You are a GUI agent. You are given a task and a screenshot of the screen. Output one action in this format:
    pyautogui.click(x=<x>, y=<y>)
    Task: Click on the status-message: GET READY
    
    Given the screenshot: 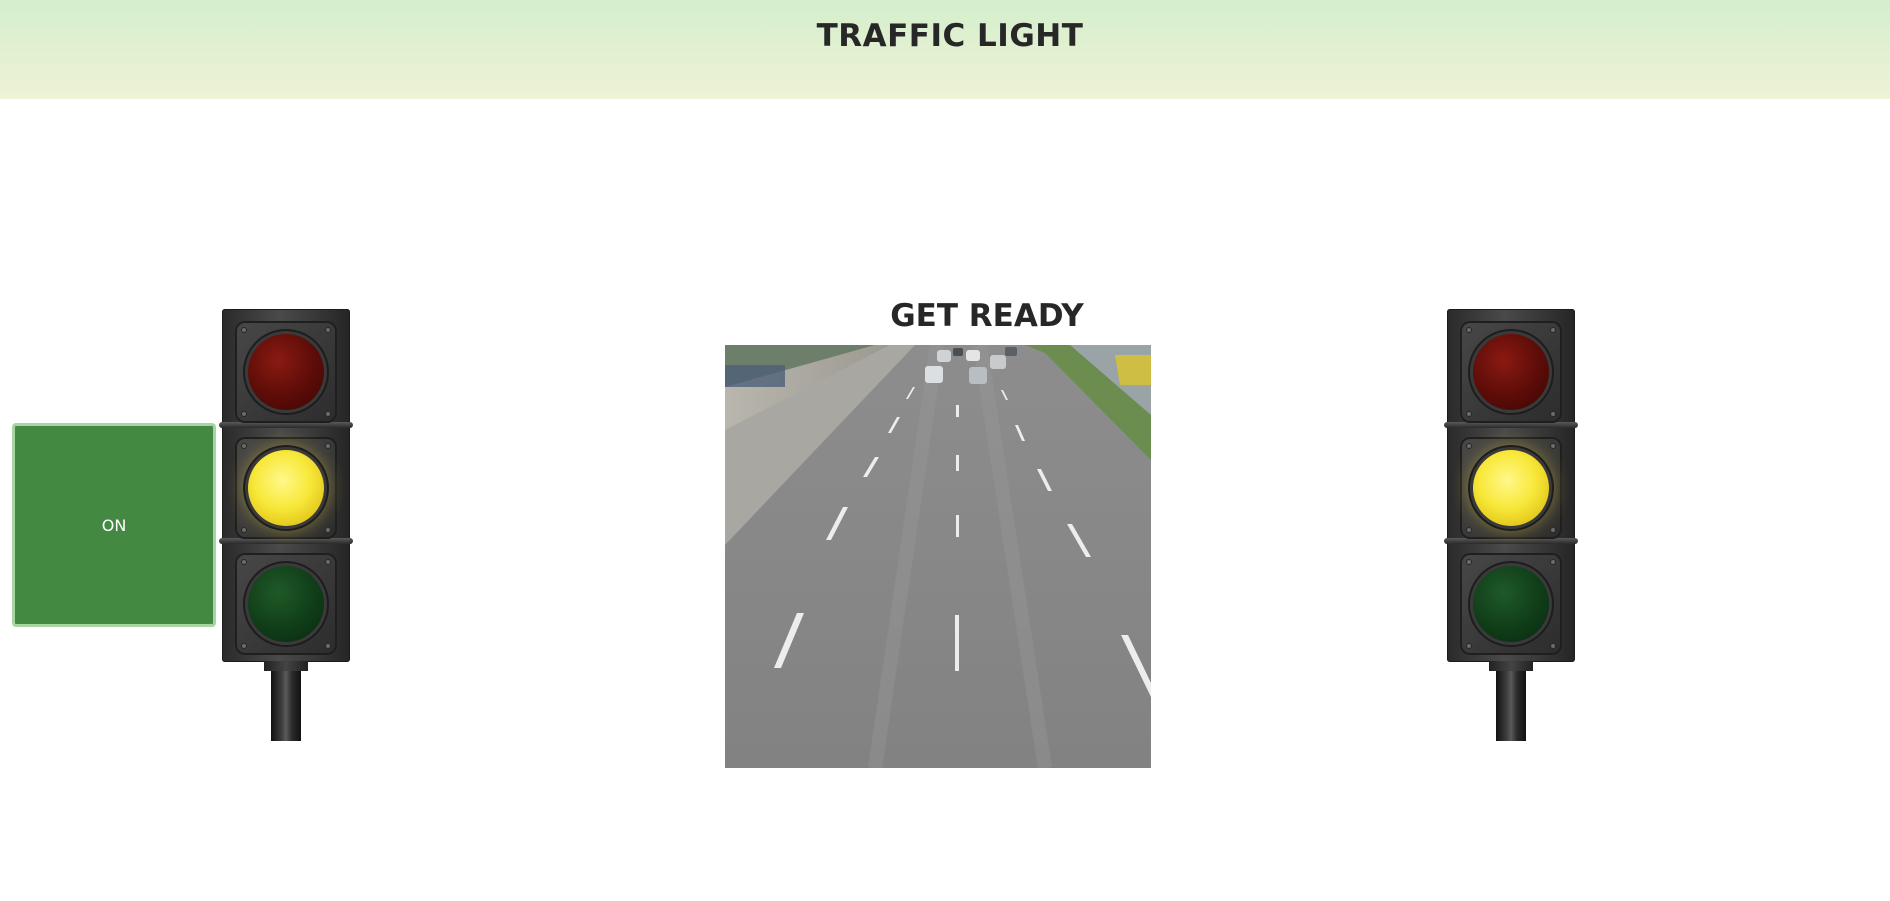 What is the action you would take?
    pyautogui.click(x=987, y=316)
    